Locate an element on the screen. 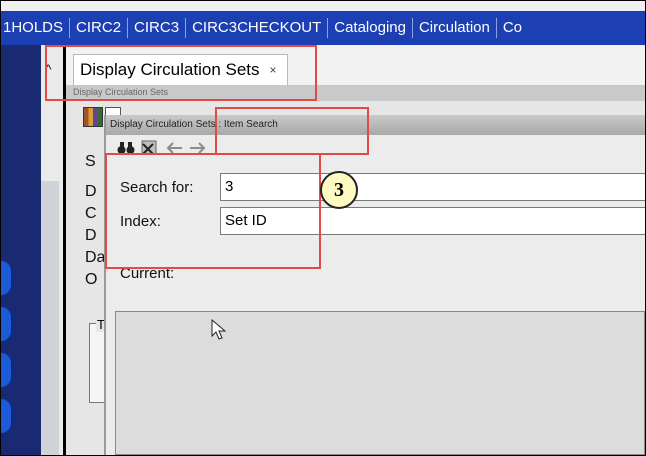  menu-item-1holds: 1HOLDS is located at coordinates (36, 28).